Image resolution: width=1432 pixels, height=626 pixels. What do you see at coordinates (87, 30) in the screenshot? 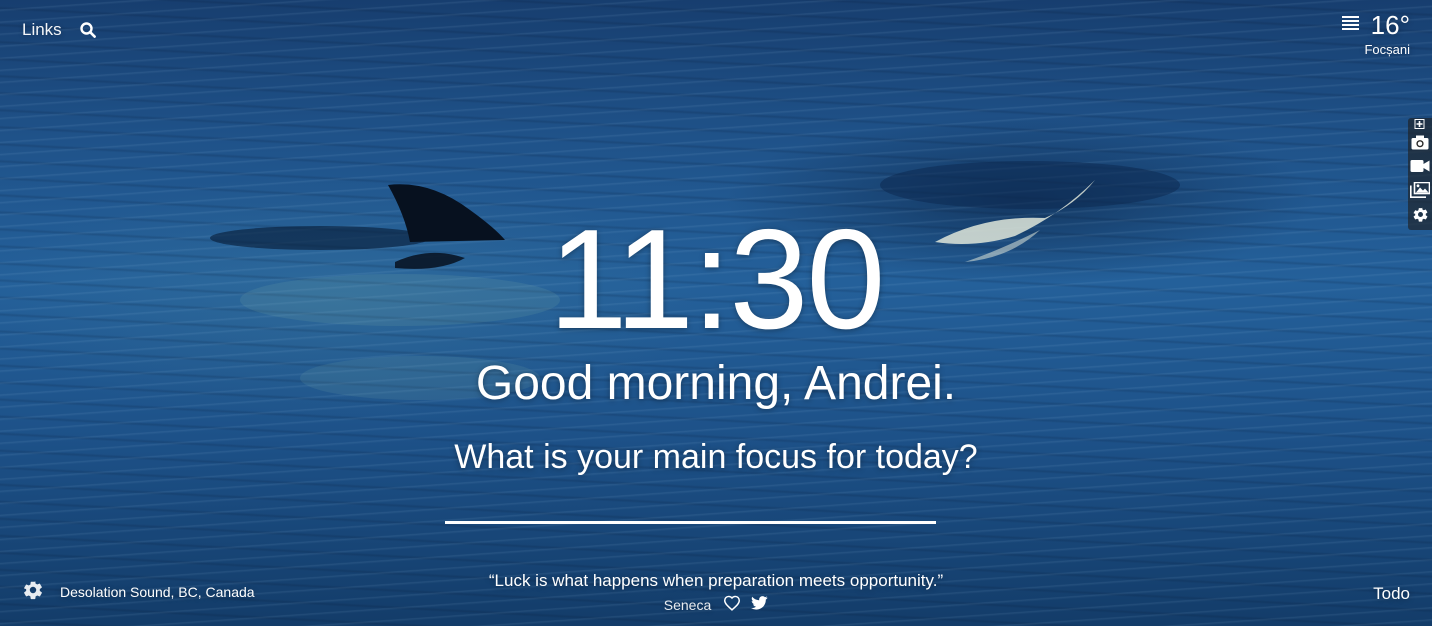
I see `search-icon` at bounding box center [87, 30].